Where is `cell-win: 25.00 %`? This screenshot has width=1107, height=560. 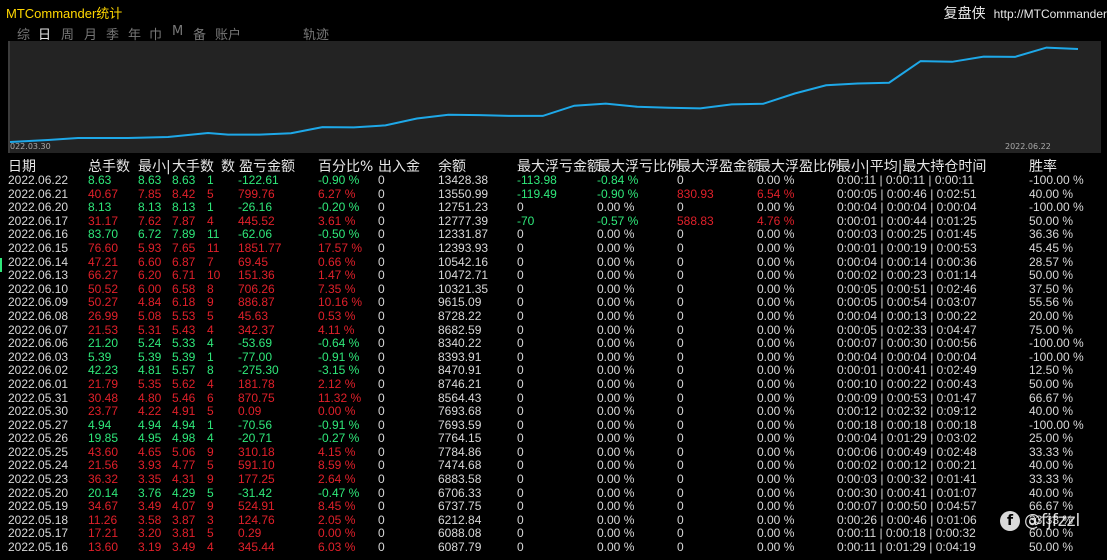 cell-win: 25.00 % is located at coordinates (1051, 438).